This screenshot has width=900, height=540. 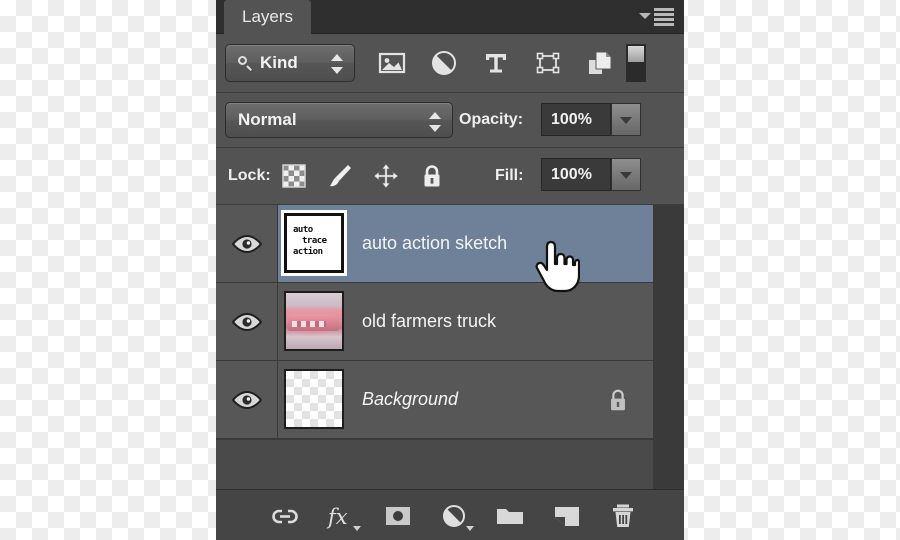 I want to click on opacity-label: Opacity:, so click(x=491, y=119).